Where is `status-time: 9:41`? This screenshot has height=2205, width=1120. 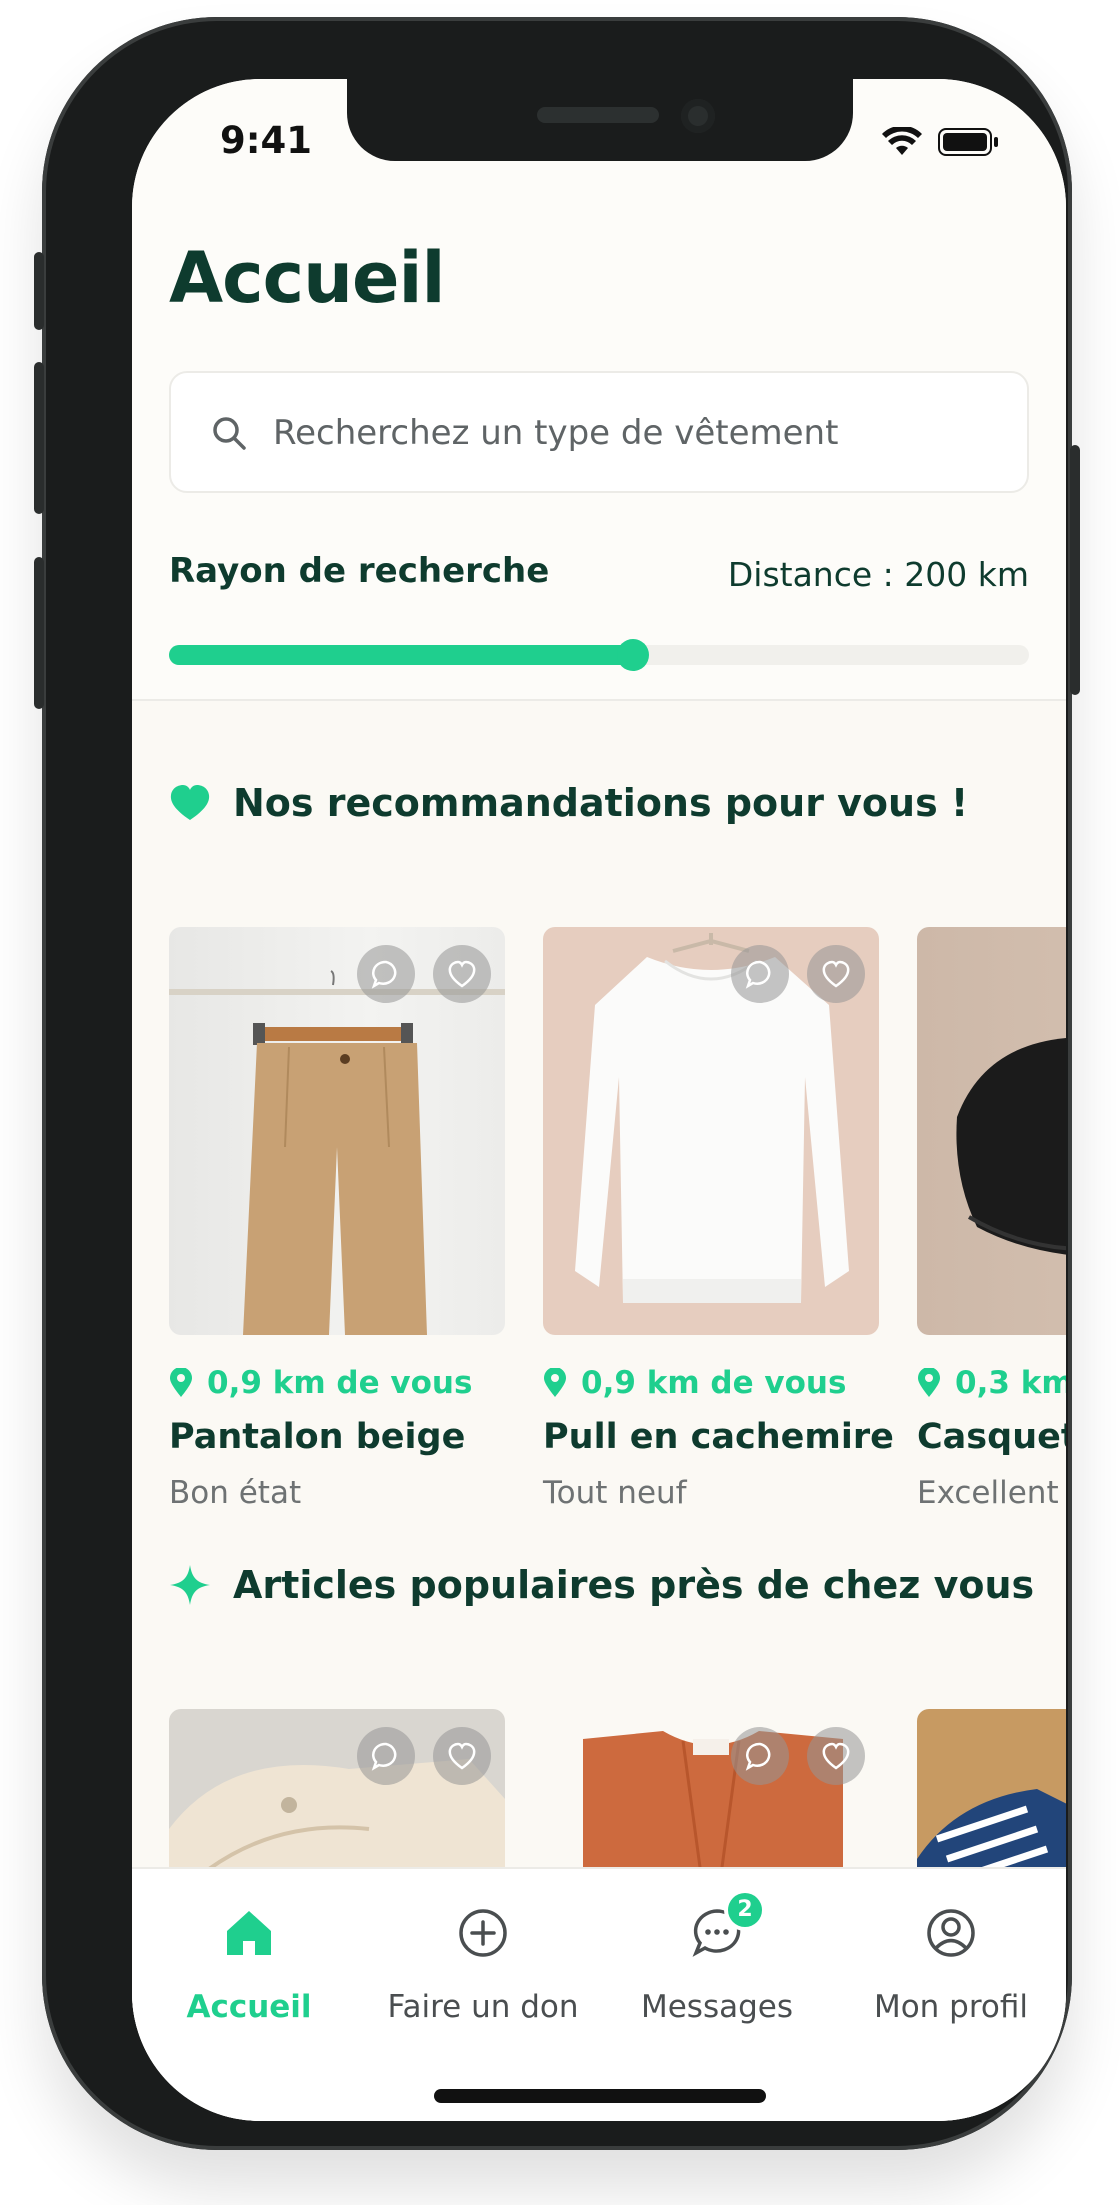
status-time: 9:41 is located at coordinates (266, 140).